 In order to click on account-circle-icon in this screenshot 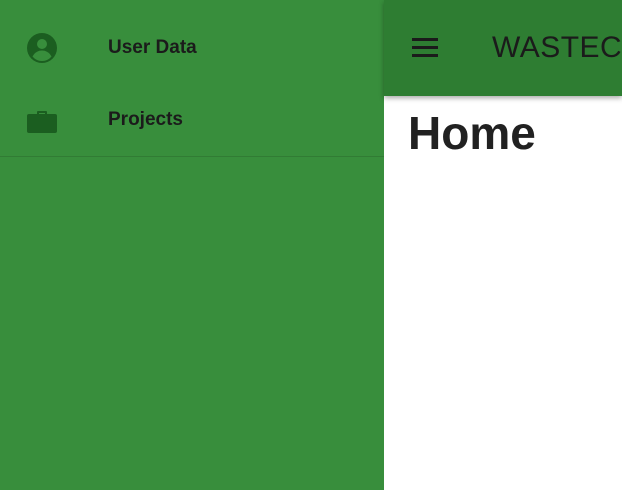, I will do `click(42, 48)`.